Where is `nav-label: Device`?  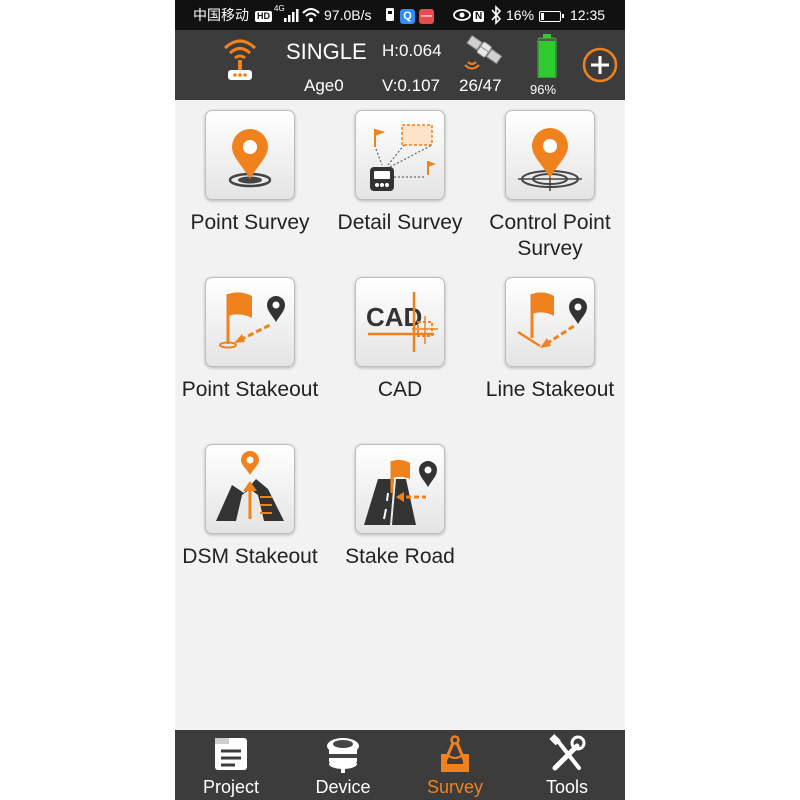 nav-label: Device is located at coordinates (343, 787).